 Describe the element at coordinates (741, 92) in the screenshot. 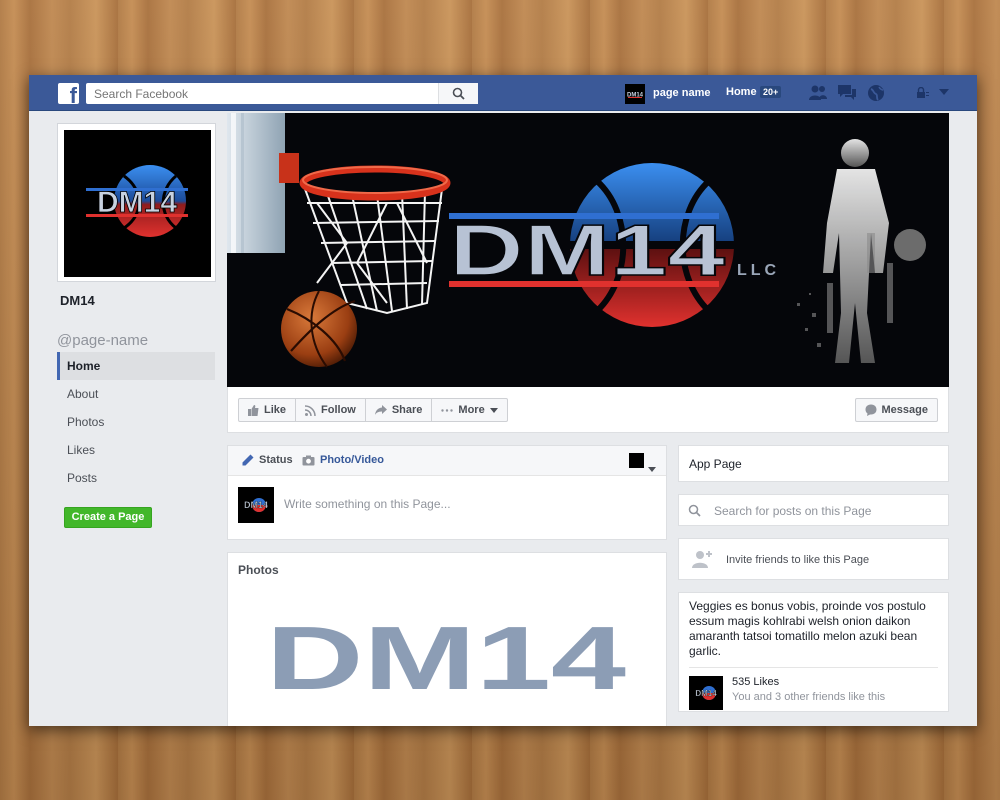

I see `home-link: Home` at that location.